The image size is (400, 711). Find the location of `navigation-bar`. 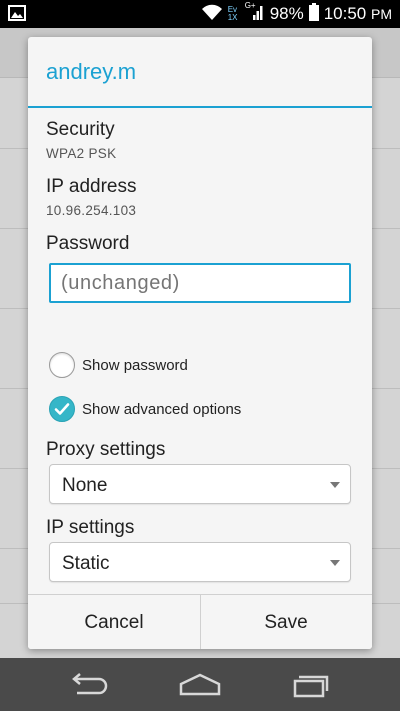

navigation-bar is located at coordinates (200, 684).